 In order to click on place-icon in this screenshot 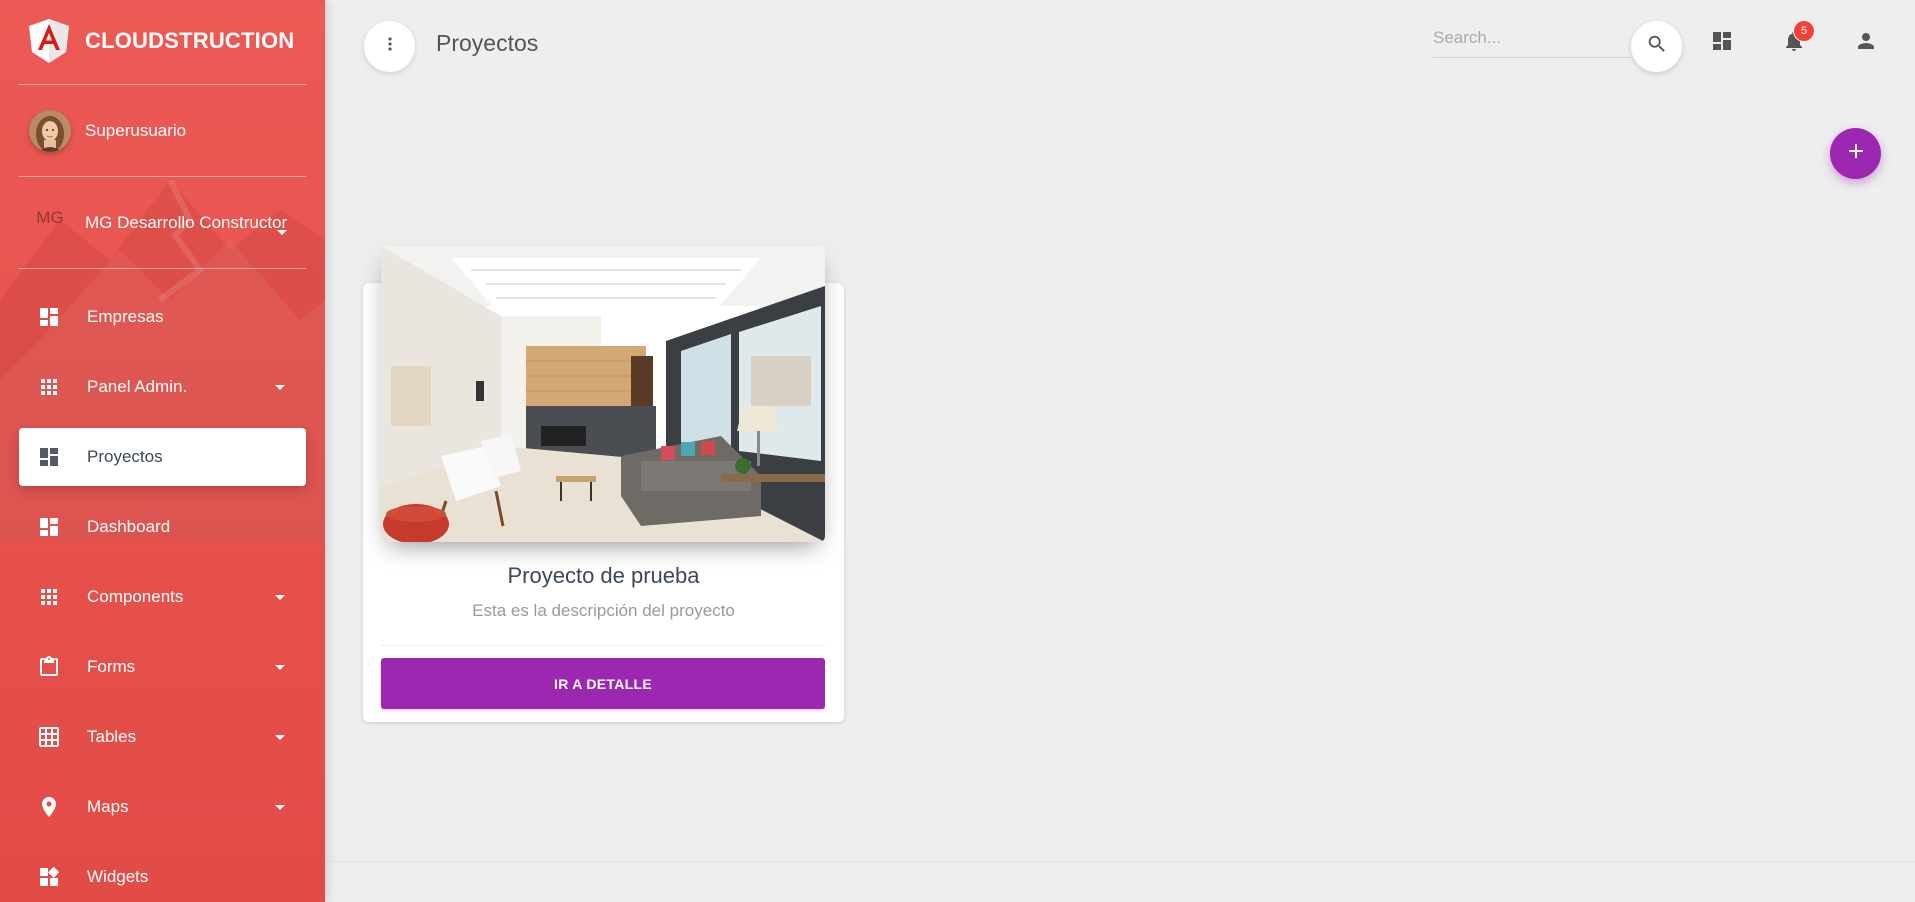, I will do `click(49, 807)`.